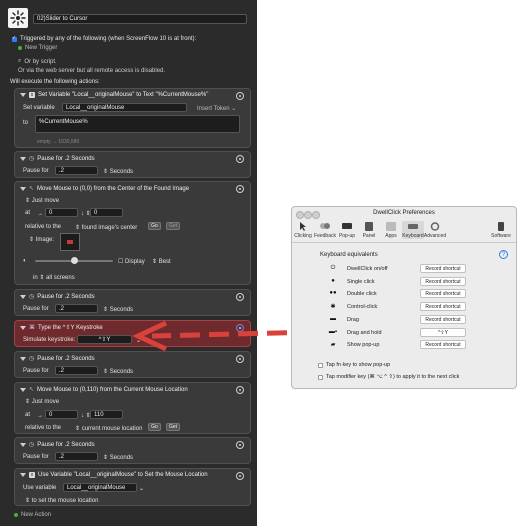 This screenshot has height=526, width=517. What do you see at coordinates (141, 488) in the screenshot?
I see `variable-menu: ⌄` at bounding box center [141, 488].